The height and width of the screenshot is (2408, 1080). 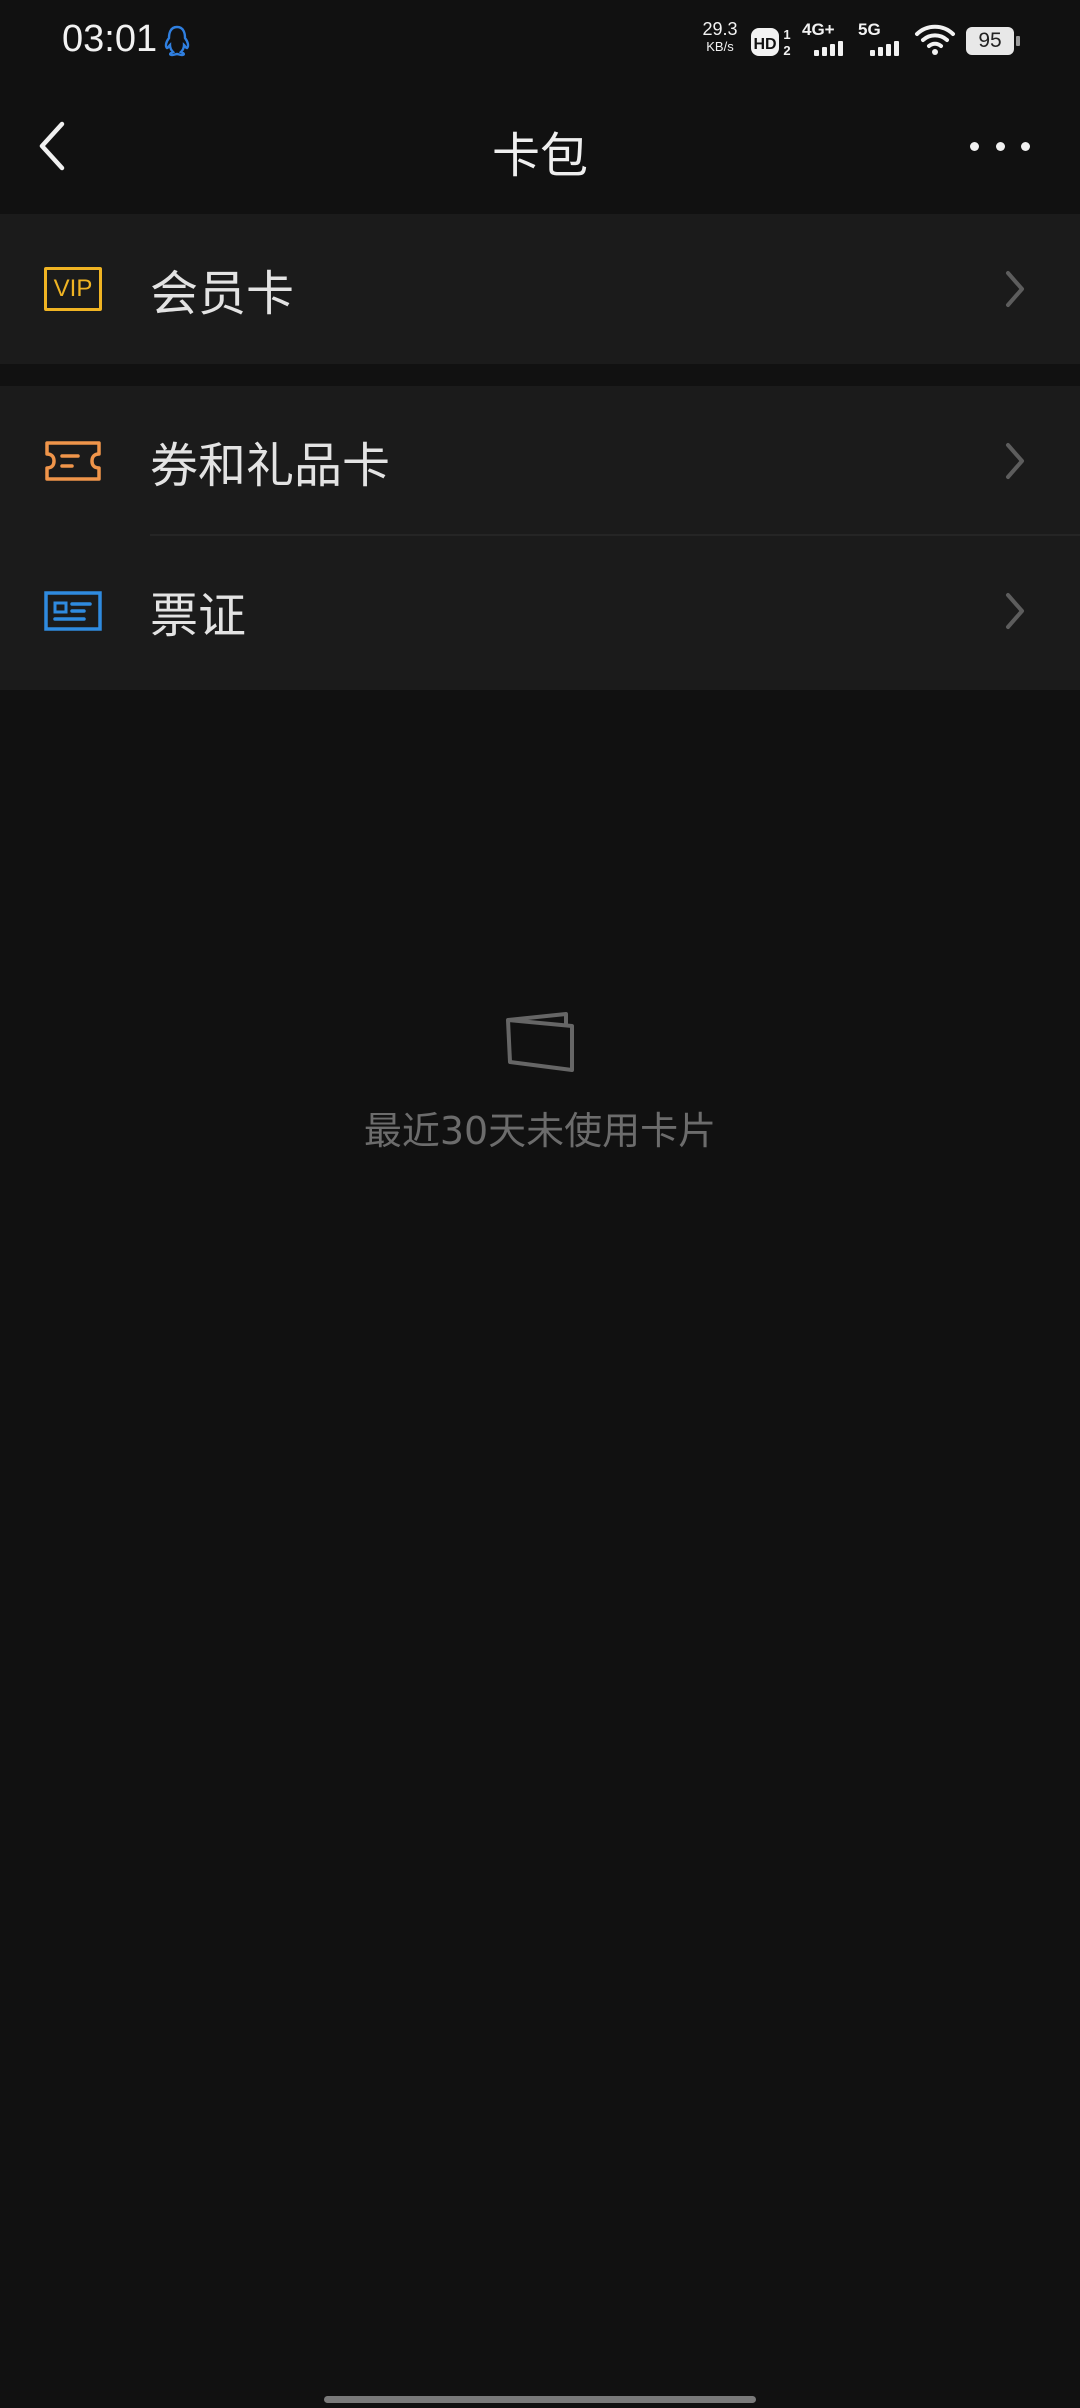 I want to click on hd-label: HD, so click(x=764, y=44).